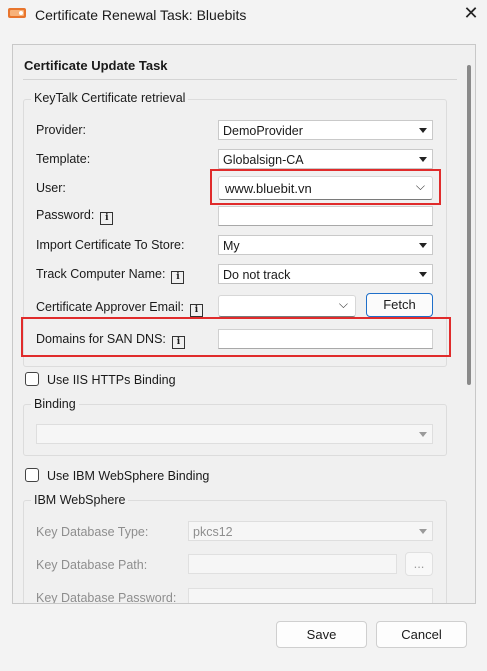 The image size is (487, 671). What do you see at coordinates (469, 225) in the screenshot?
I see `scrollbar` at bounding box center [469, 225].